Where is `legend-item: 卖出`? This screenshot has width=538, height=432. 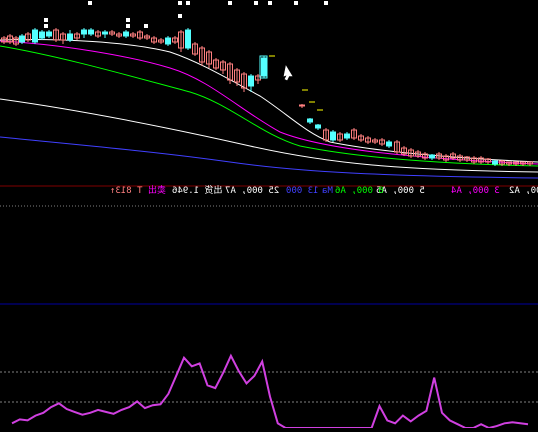
legend-item: 卖出 is located at coordinates (157, 191).